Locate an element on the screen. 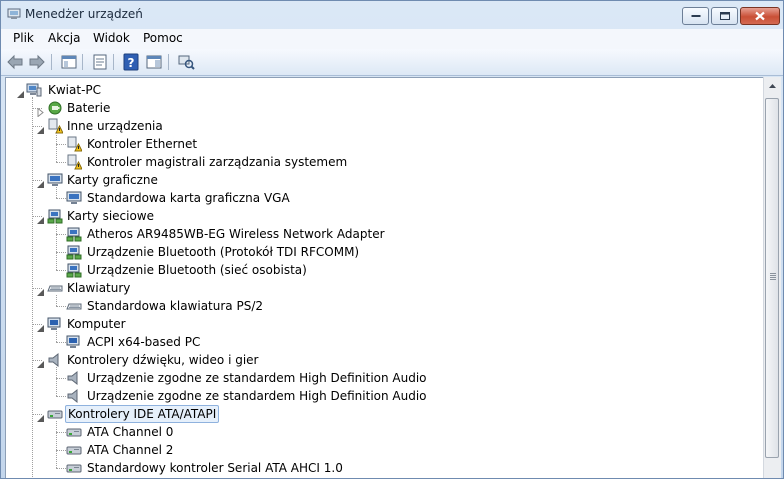  tree-item-label: ACPI x64-based PC is located at coordinates (144, 342).